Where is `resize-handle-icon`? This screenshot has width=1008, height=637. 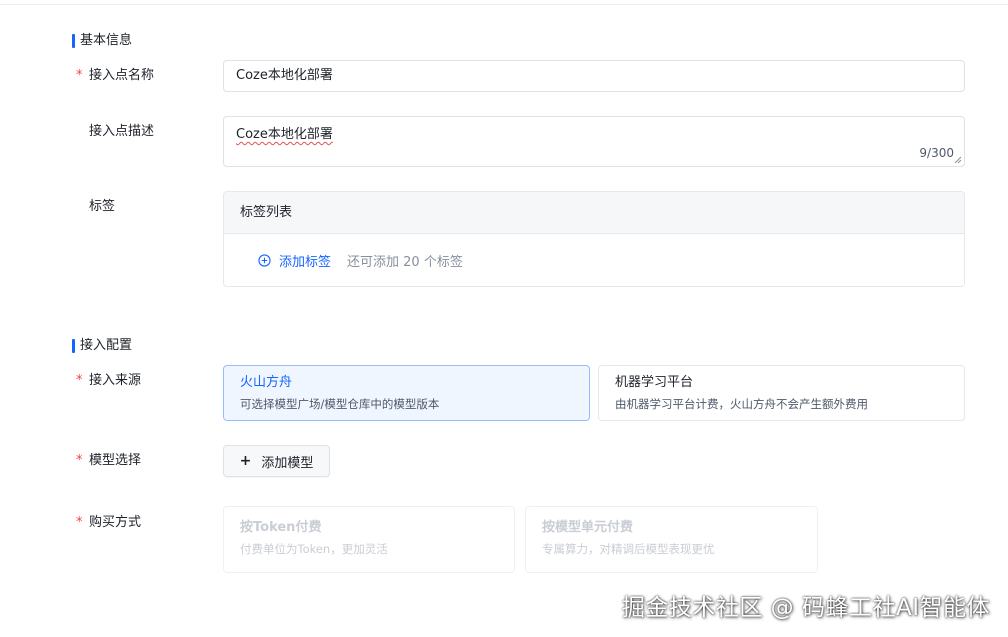 resize-handle-icon is located at coordinates (958, 160).